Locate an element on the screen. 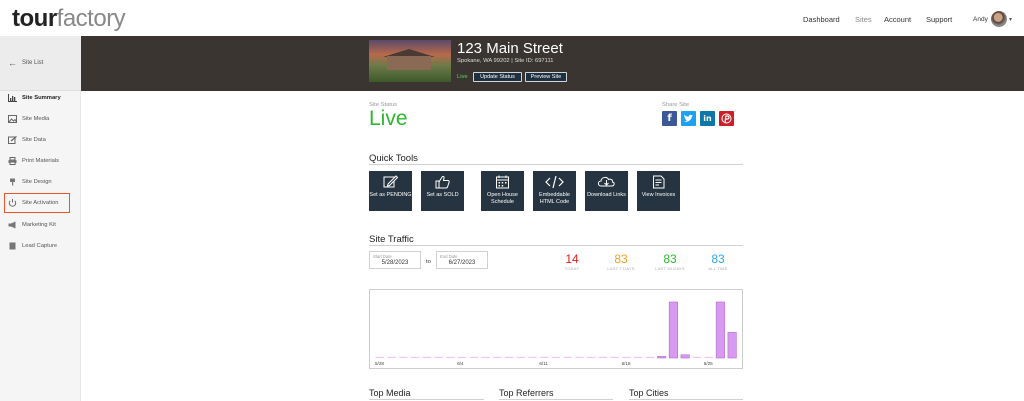 This screenshot has height=401, width=1024. end-date-value: 6/27/2023 is located at coordinates (462, 263).